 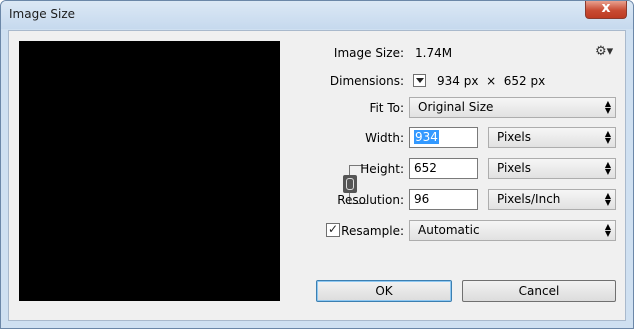 I want to click on resolution-label: Resolution:, so click(x=370, y=200).